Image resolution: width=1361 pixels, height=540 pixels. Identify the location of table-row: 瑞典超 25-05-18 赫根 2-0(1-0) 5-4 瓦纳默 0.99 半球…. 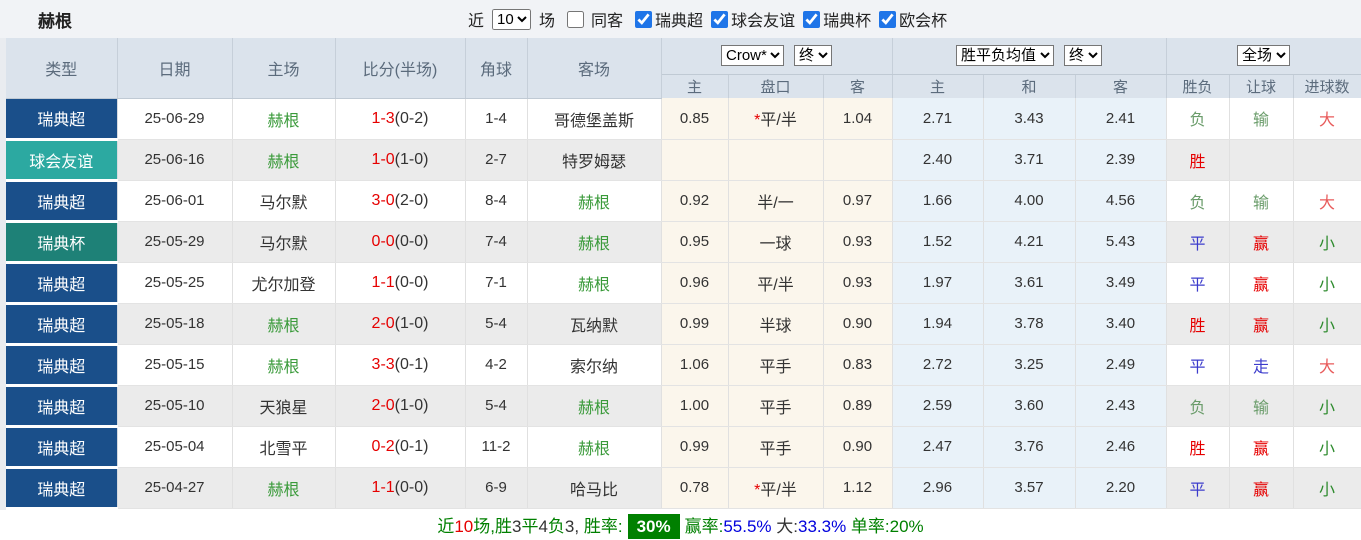
(683, 324).